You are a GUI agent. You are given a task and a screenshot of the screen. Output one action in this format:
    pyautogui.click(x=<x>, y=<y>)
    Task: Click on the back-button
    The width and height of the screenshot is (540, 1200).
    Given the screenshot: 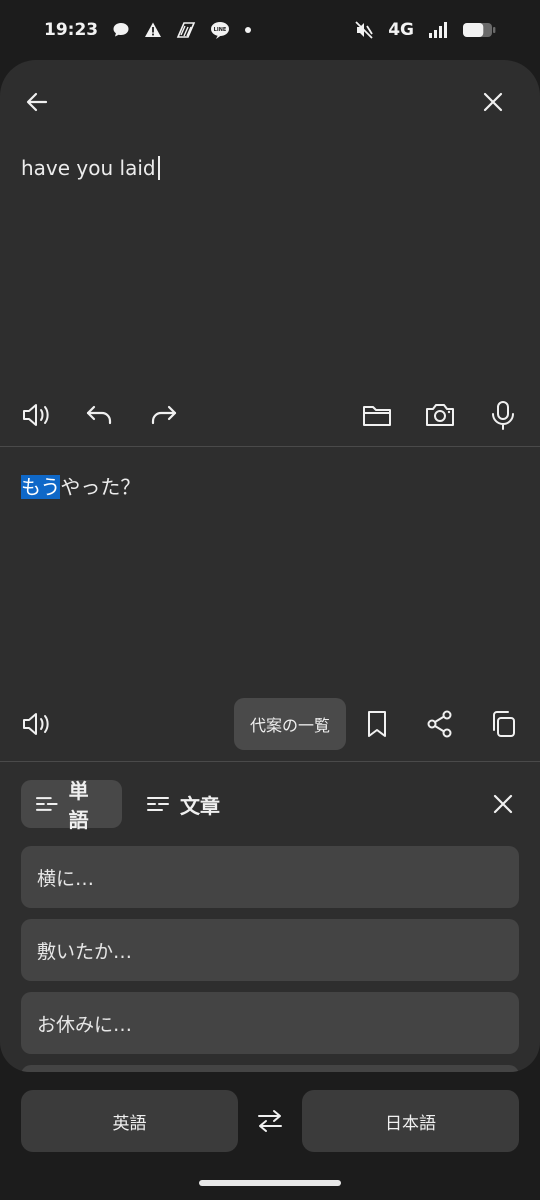 What is the action you would take?
    pyautogui.click(x=37, y=102)
    